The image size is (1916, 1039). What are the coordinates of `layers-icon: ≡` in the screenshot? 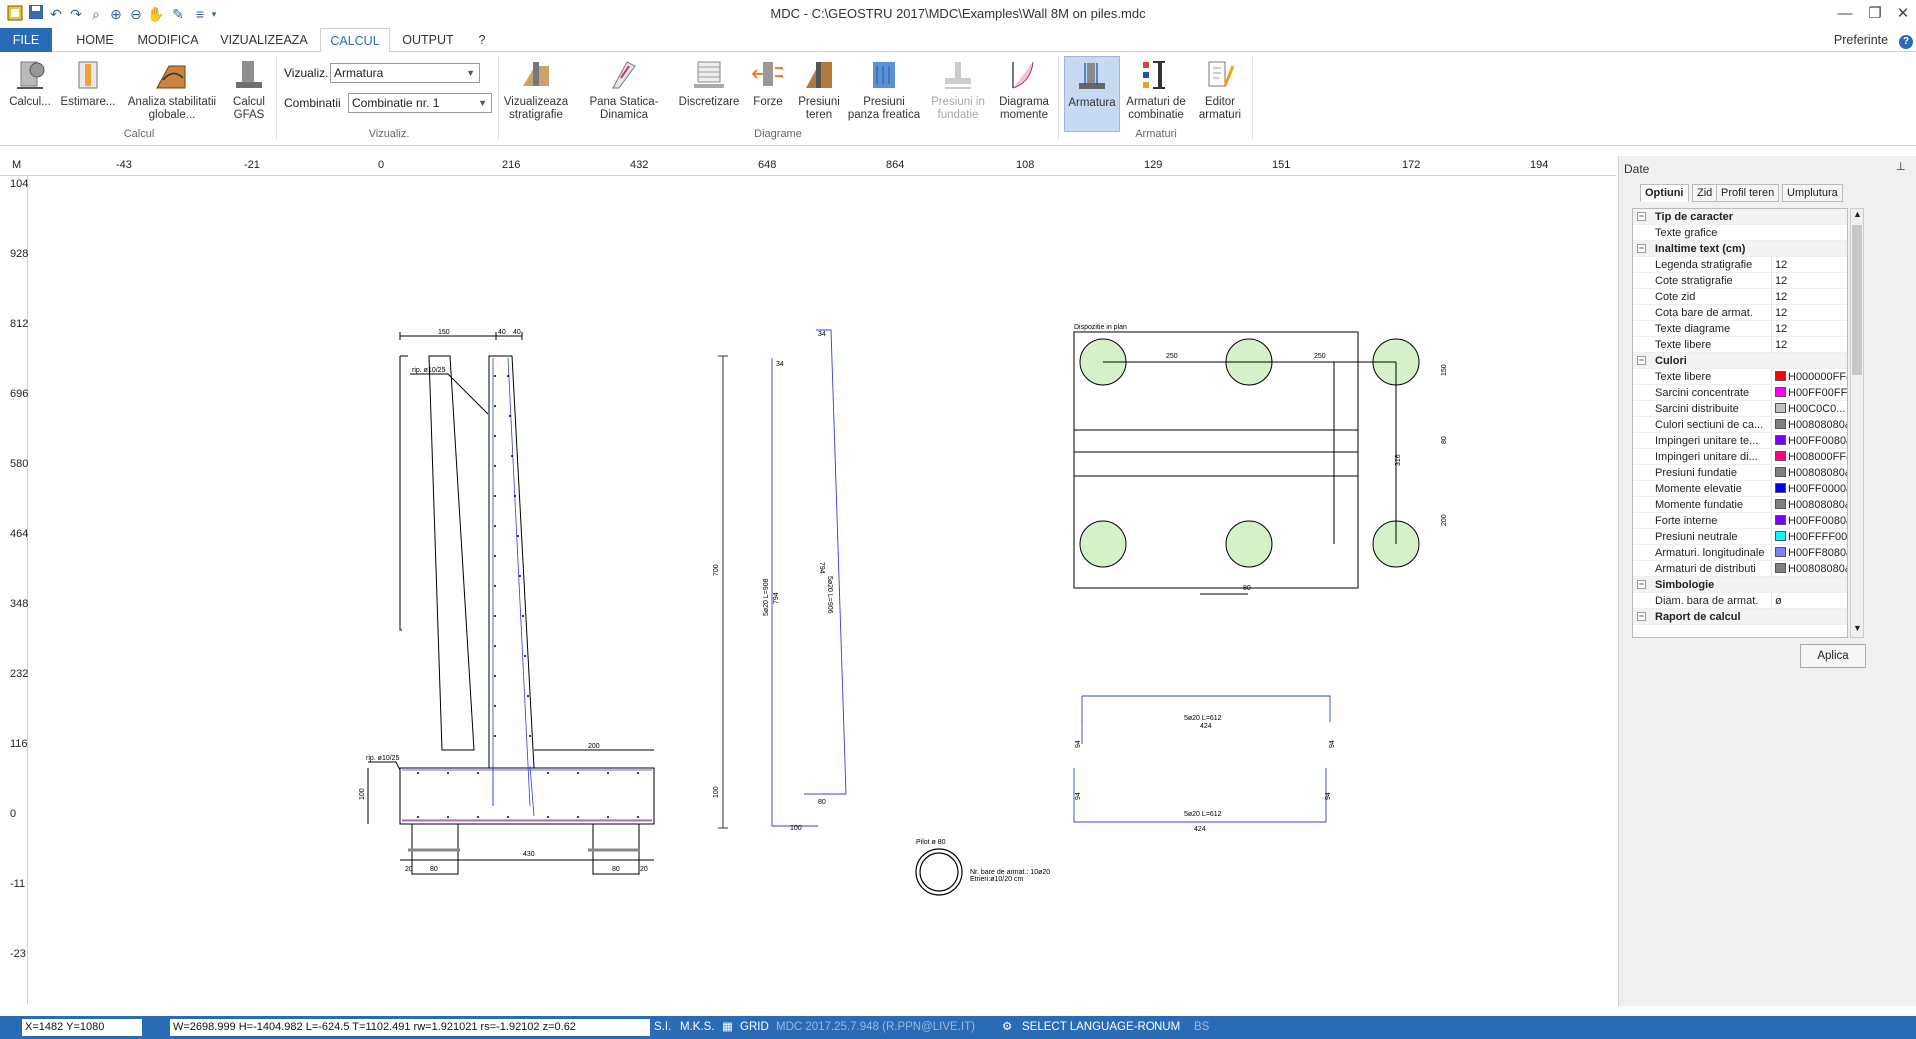 It's located at (200, 14).